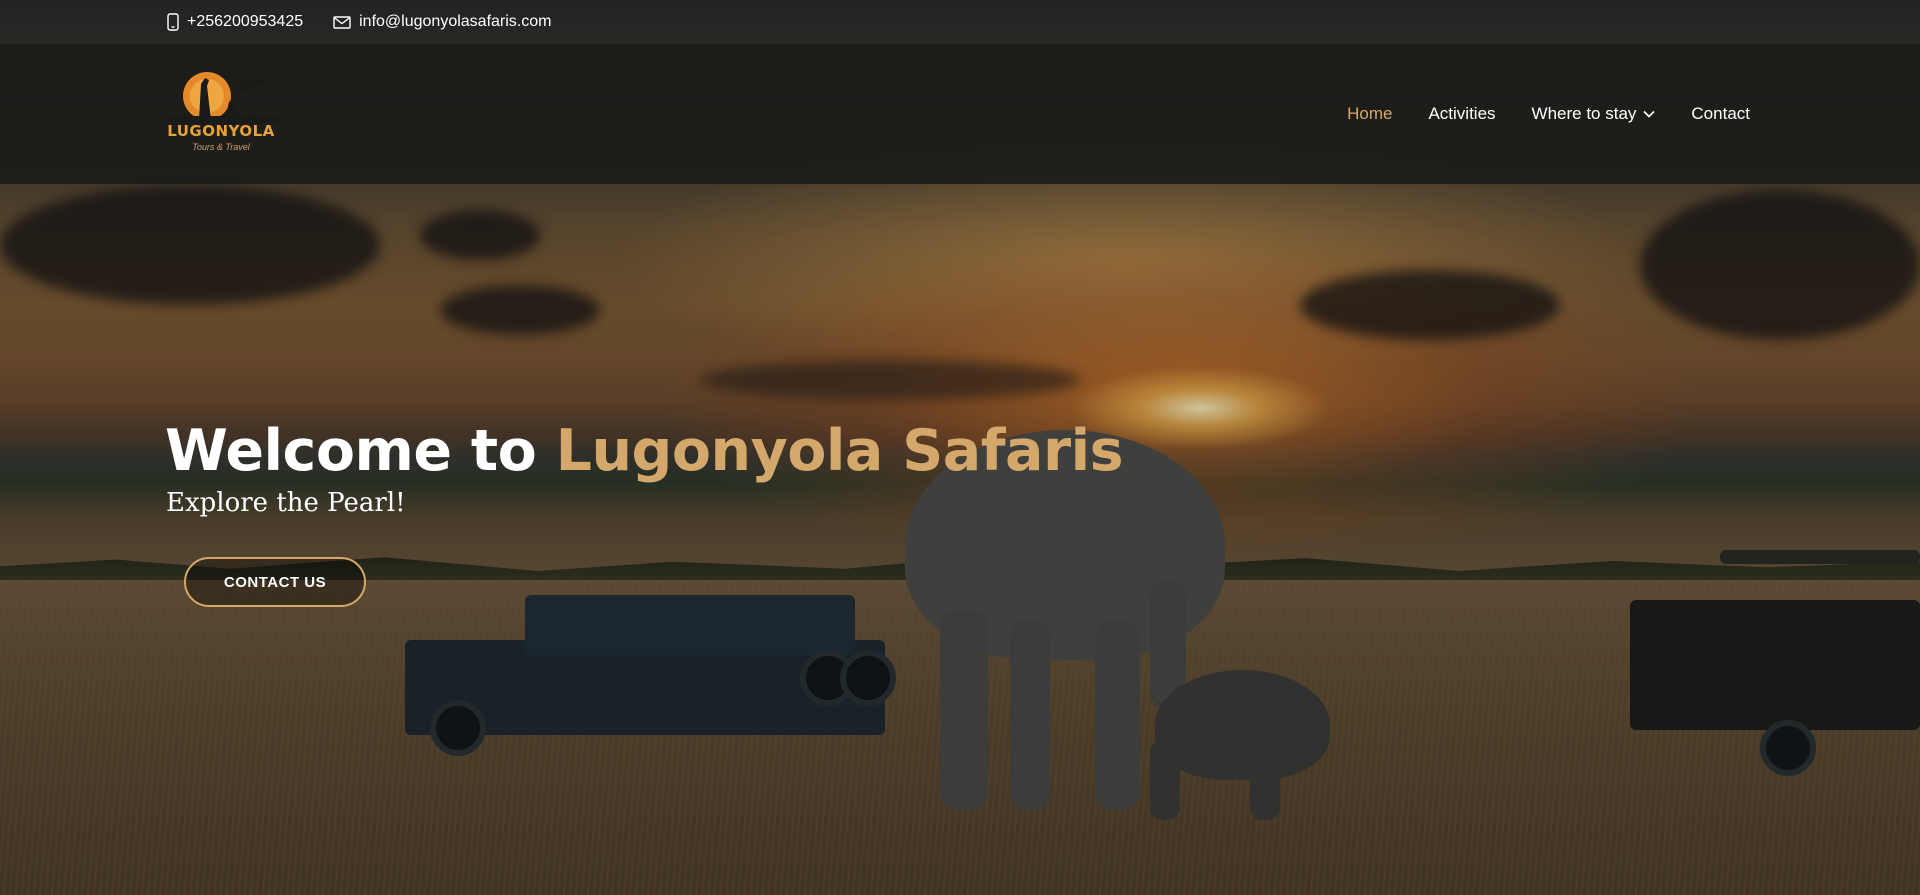 The height and width of the screenshot is (895, 1920). I want to click on hero-subtitle: Explore the Pearl!, so click(286, 503).